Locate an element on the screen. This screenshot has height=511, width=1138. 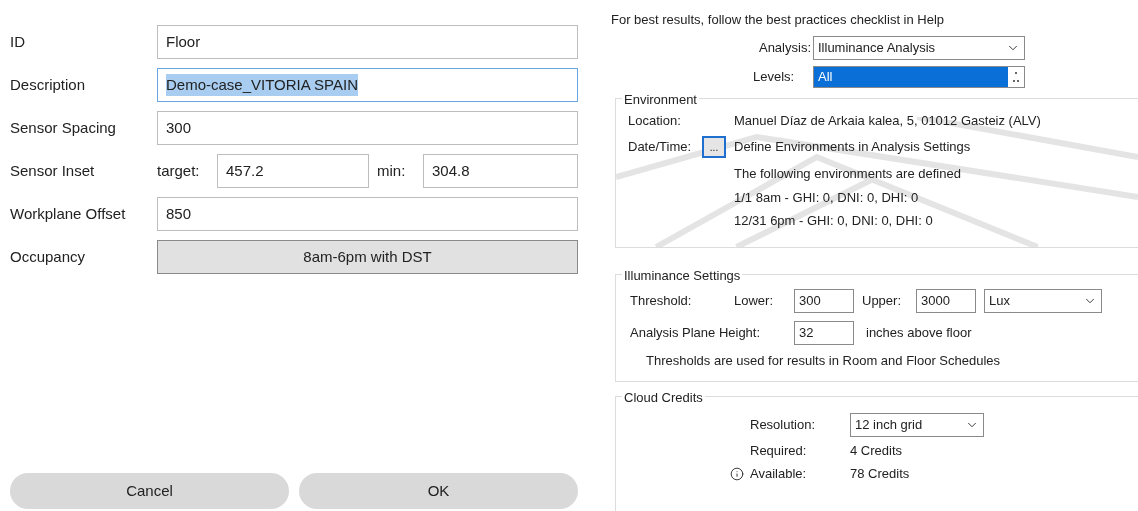
field-label: min: is located at coordinates (392, 170).